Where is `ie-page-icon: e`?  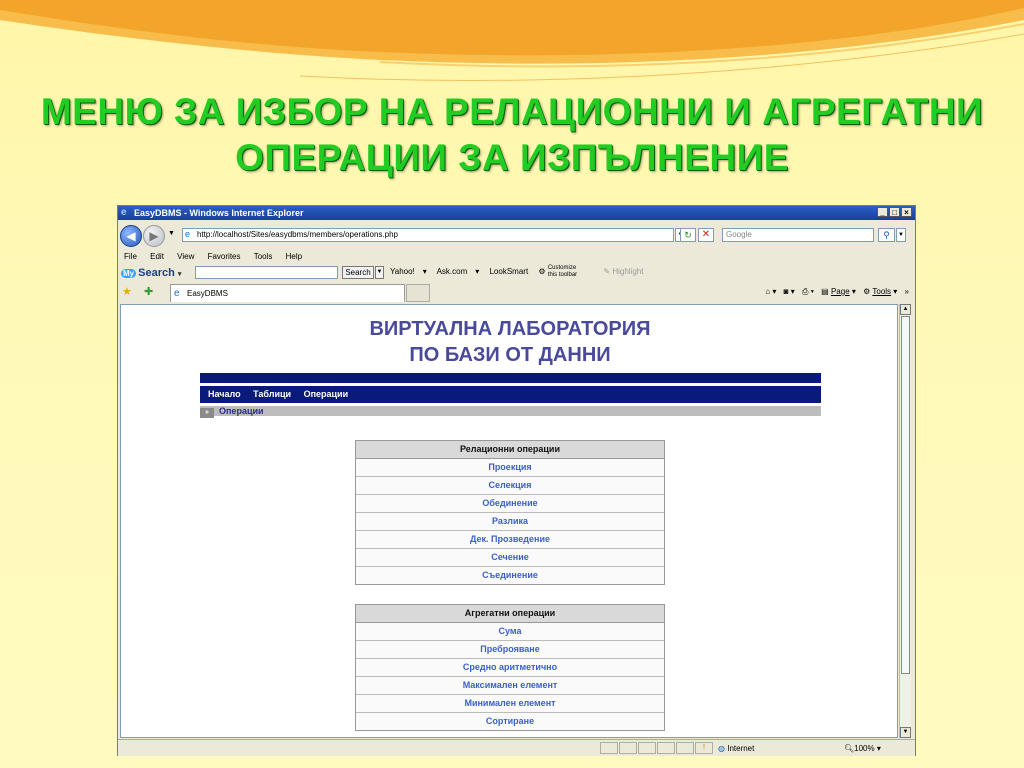 ie-page-icon: e is located at coordinates (177, 293).